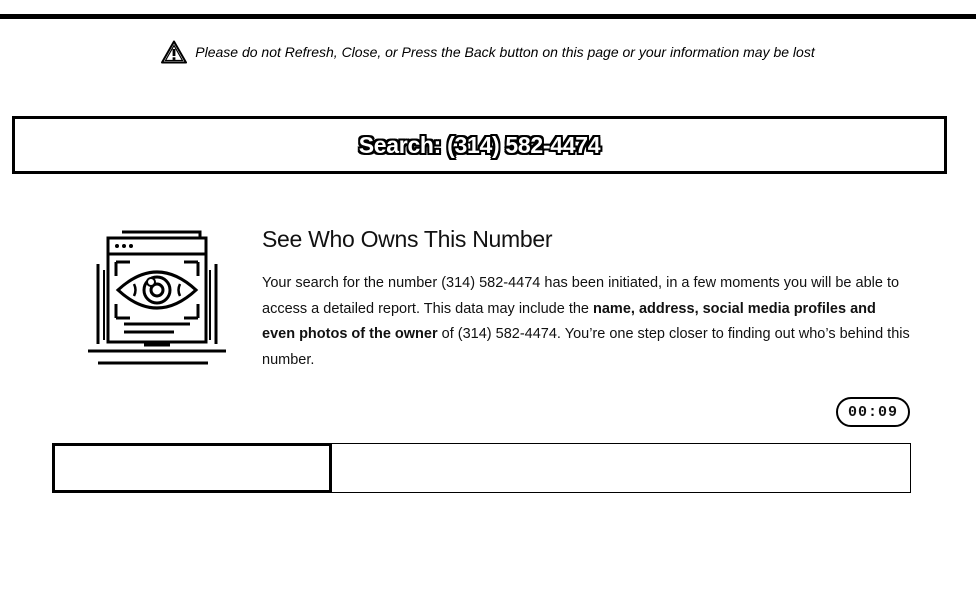 The height and width of the screenshot is (602, 976). I want to click on warning-triangle-icon, so click(174, 52).